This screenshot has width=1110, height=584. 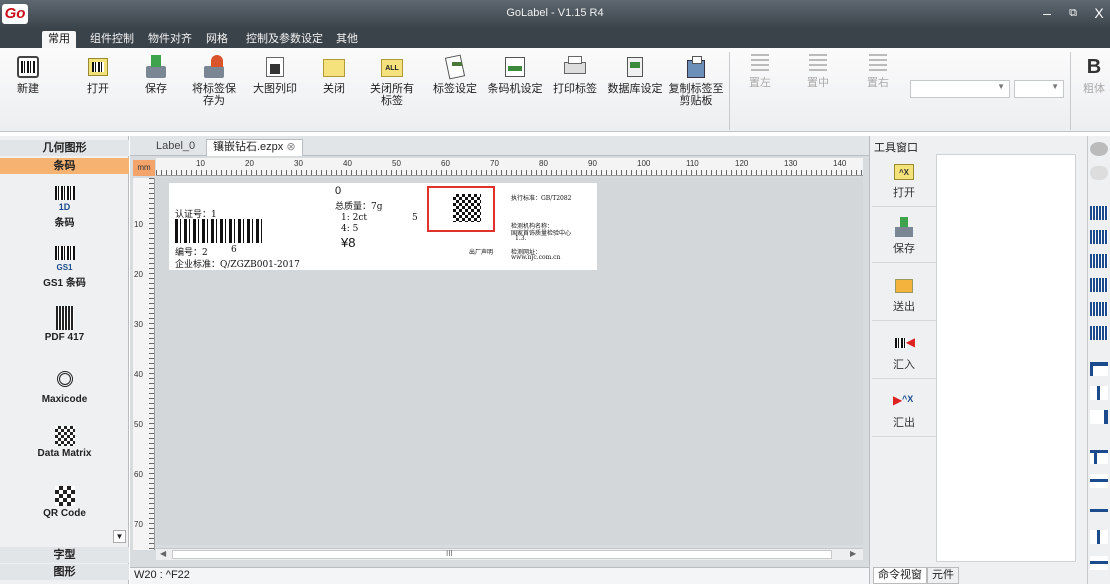 What do you see at coordinates (219, 231) in the screenshot?
I see `label-barcode` at bounding box center [219, 231].